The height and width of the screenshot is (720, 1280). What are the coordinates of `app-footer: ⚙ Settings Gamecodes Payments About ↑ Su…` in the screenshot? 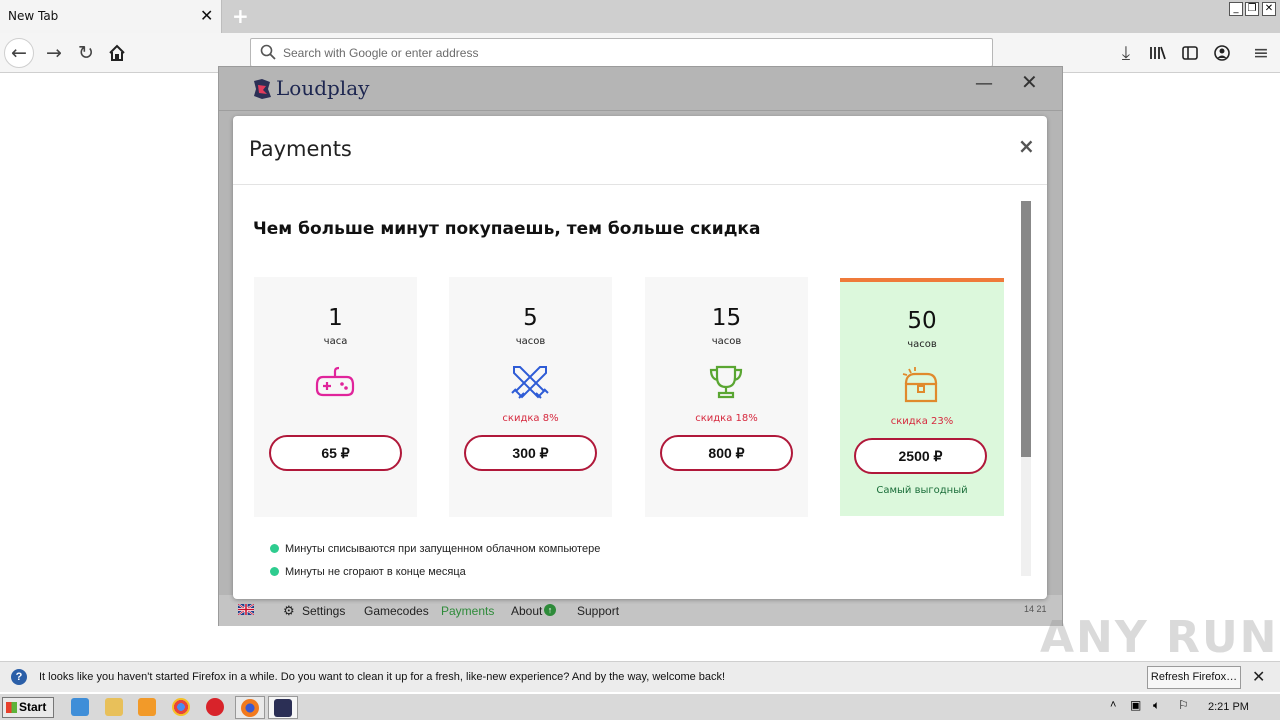 It's located at (640, 610).